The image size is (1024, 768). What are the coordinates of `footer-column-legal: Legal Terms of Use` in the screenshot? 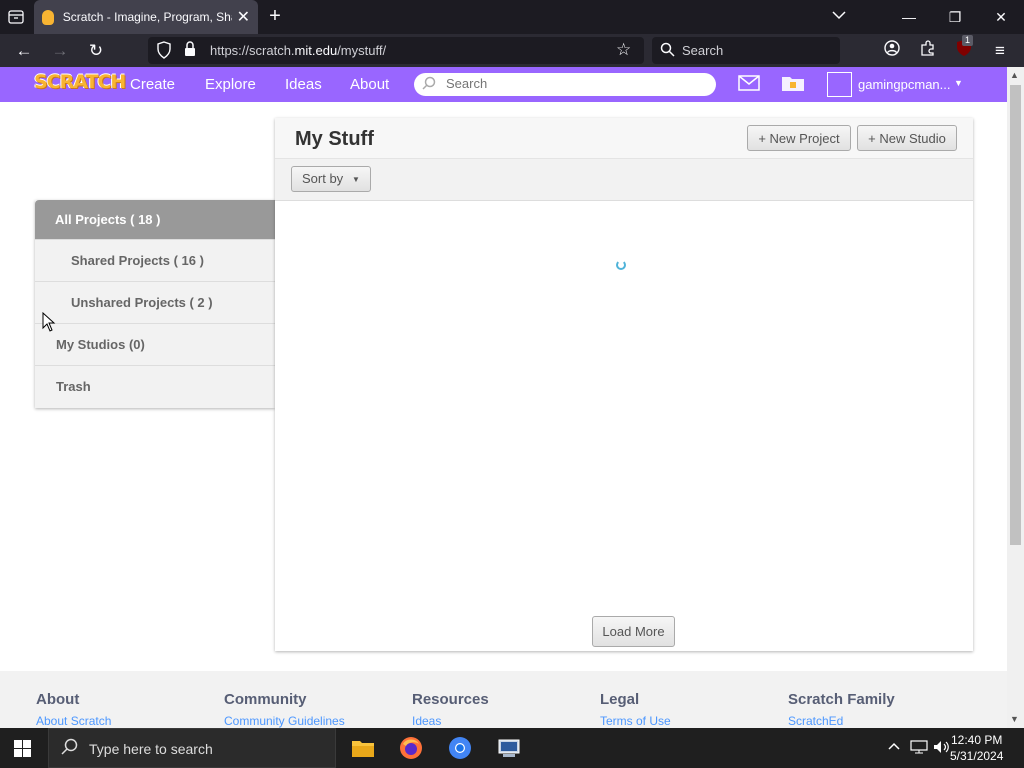 It's located at (635, 709).